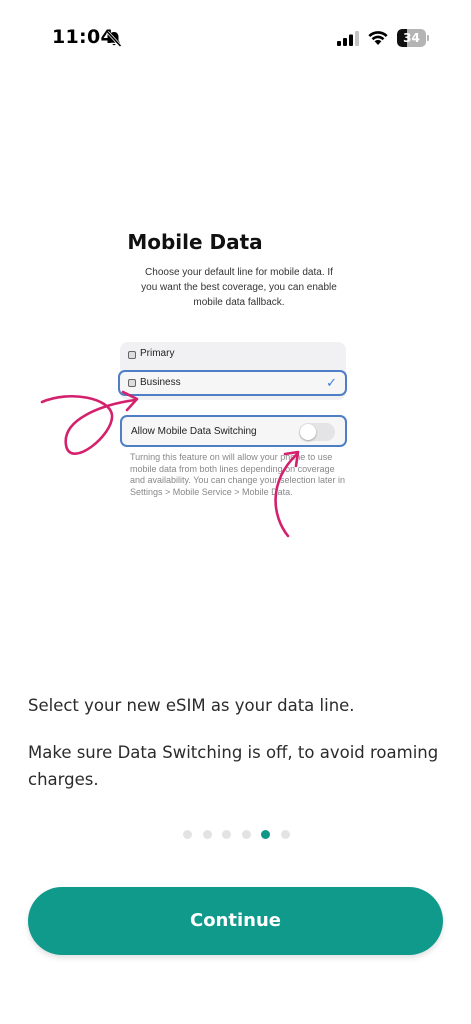 Image resolution: width=471 pixels, height=1024 pixels. I want to click on battery-level: 34, so click(411, 38).